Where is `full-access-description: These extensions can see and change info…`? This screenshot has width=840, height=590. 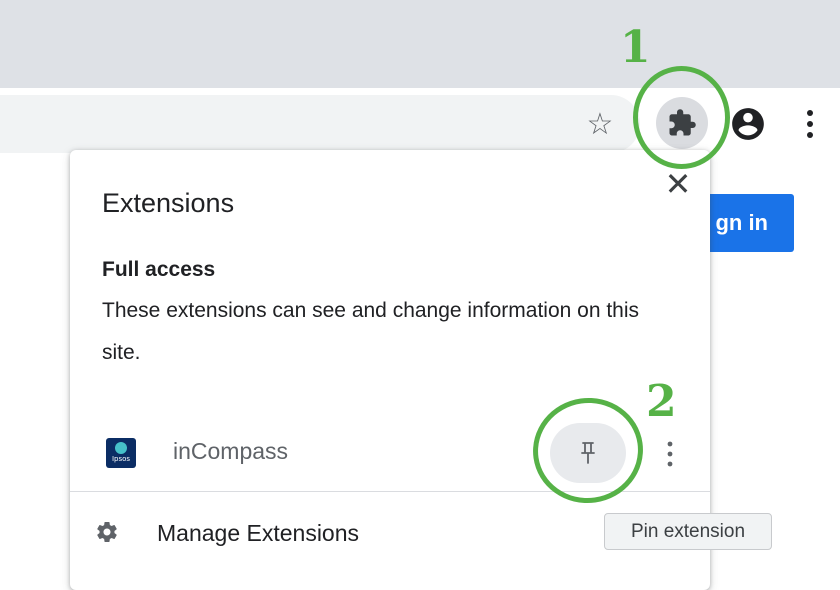 full-access-description: These extensions can see and change info… is located at coordinates (371, 331).